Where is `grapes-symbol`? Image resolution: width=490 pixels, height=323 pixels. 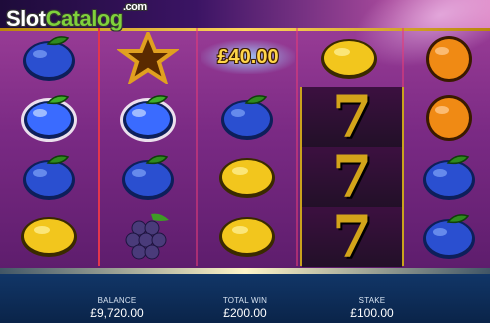 grapes-symbol is located at coordinates (148, 237).